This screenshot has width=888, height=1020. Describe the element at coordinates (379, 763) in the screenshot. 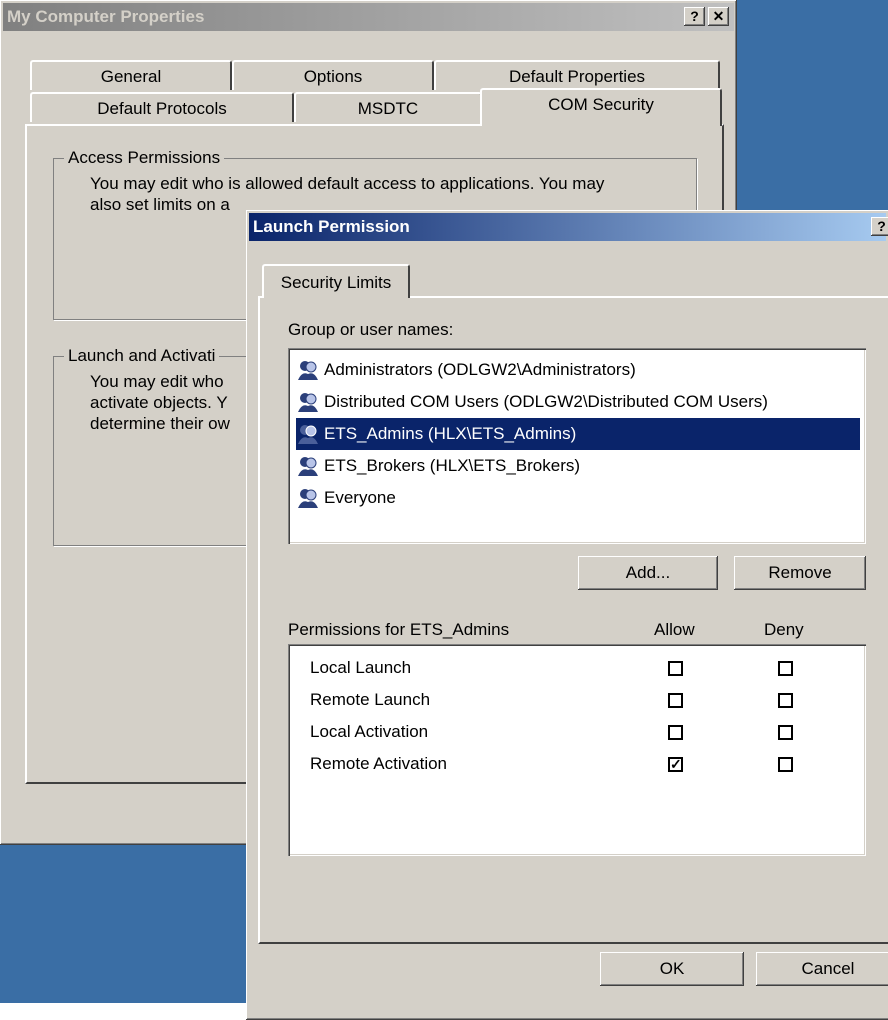

I see `permission-name: Remote Activation` at that location.